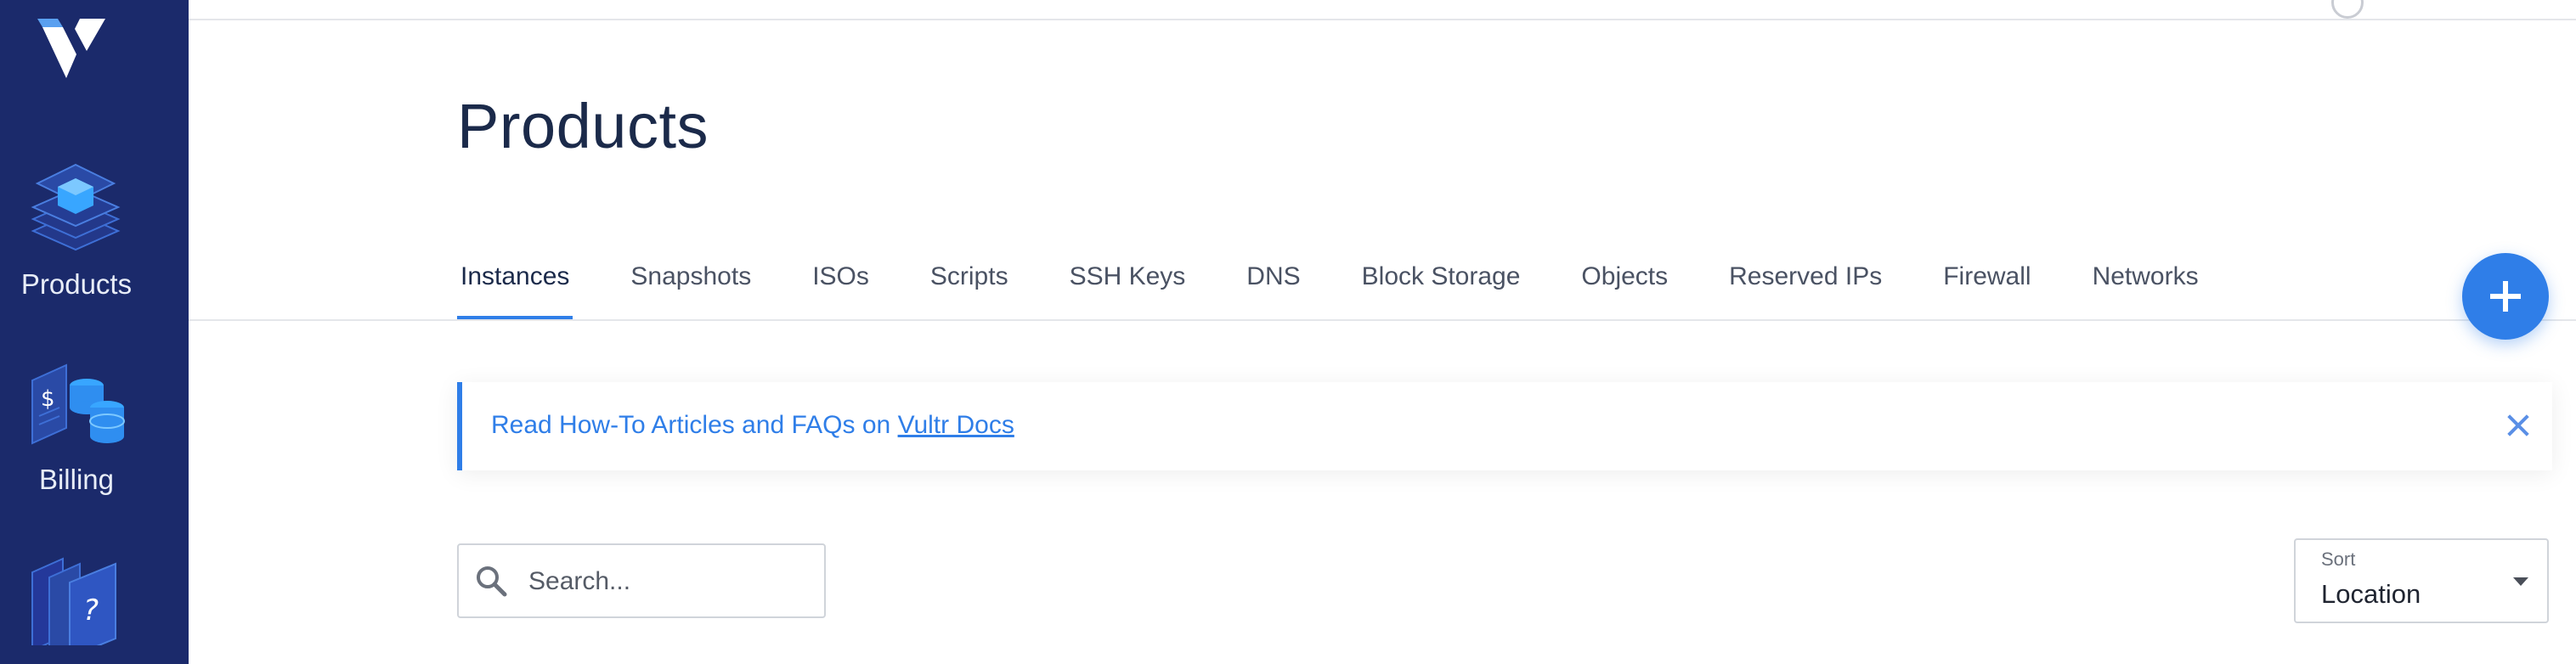 The height and width of the screenshot is (664, 2576). What do you see at coordinates (1442, 279) in the screenshot?
I see `tab-block-storage: Block Storage` at bounding box center [1442, 279].